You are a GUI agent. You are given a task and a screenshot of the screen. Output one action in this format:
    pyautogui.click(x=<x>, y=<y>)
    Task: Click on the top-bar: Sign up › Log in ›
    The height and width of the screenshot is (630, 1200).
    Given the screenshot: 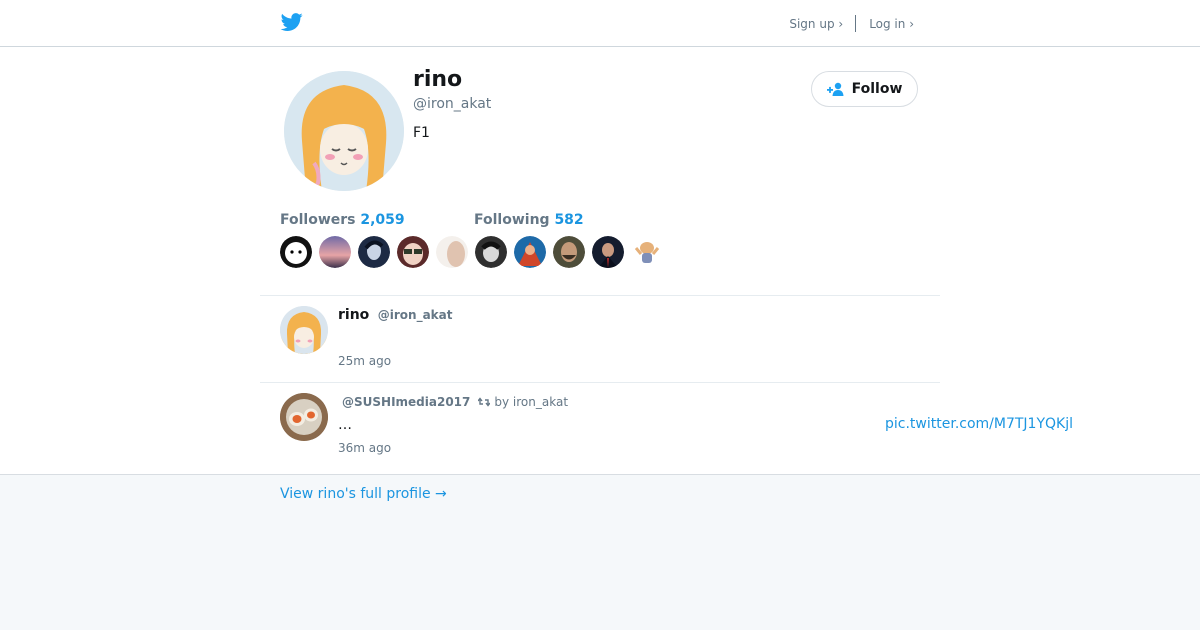 What is the action you would take?
    pyautogui.click(x=600, y=23)
    